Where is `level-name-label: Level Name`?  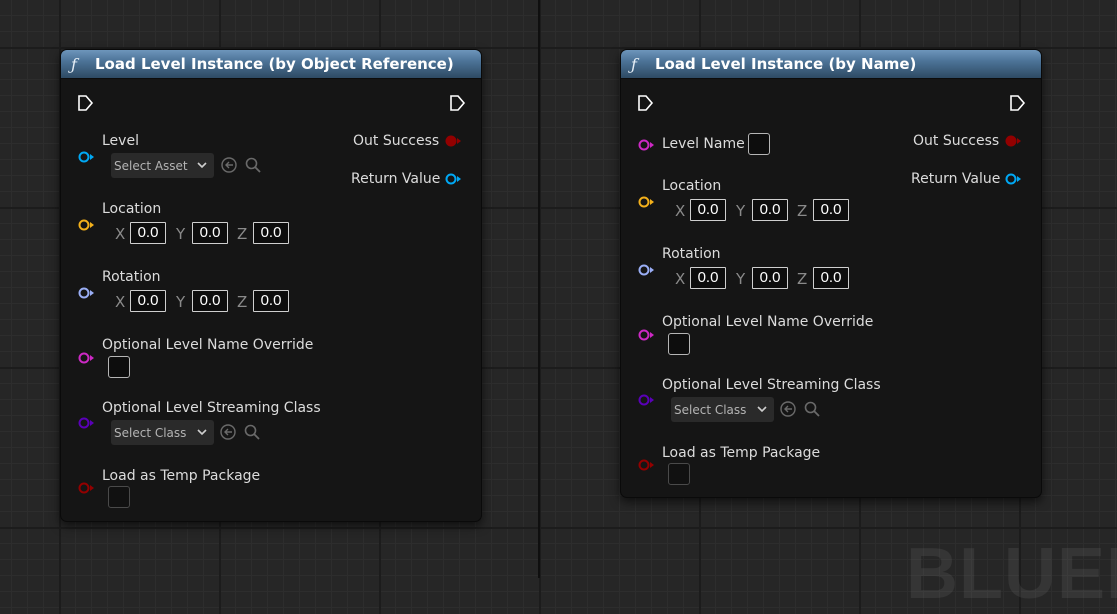
level-name-label: Level Name is located at coordinates (703, 144).